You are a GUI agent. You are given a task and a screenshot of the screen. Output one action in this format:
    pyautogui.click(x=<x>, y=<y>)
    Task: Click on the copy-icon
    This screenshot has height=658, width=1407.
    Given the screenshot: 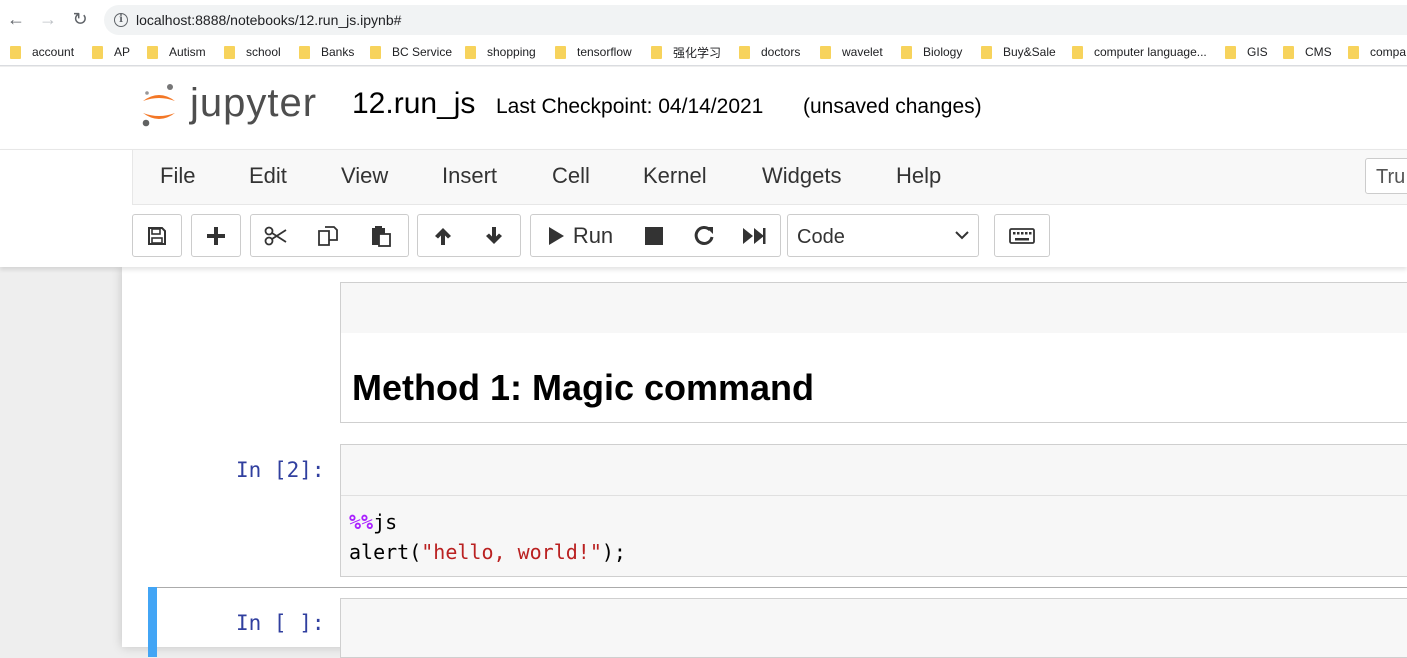 What is the action you would take?
    pyautogui.click(x=327, y=235)
    